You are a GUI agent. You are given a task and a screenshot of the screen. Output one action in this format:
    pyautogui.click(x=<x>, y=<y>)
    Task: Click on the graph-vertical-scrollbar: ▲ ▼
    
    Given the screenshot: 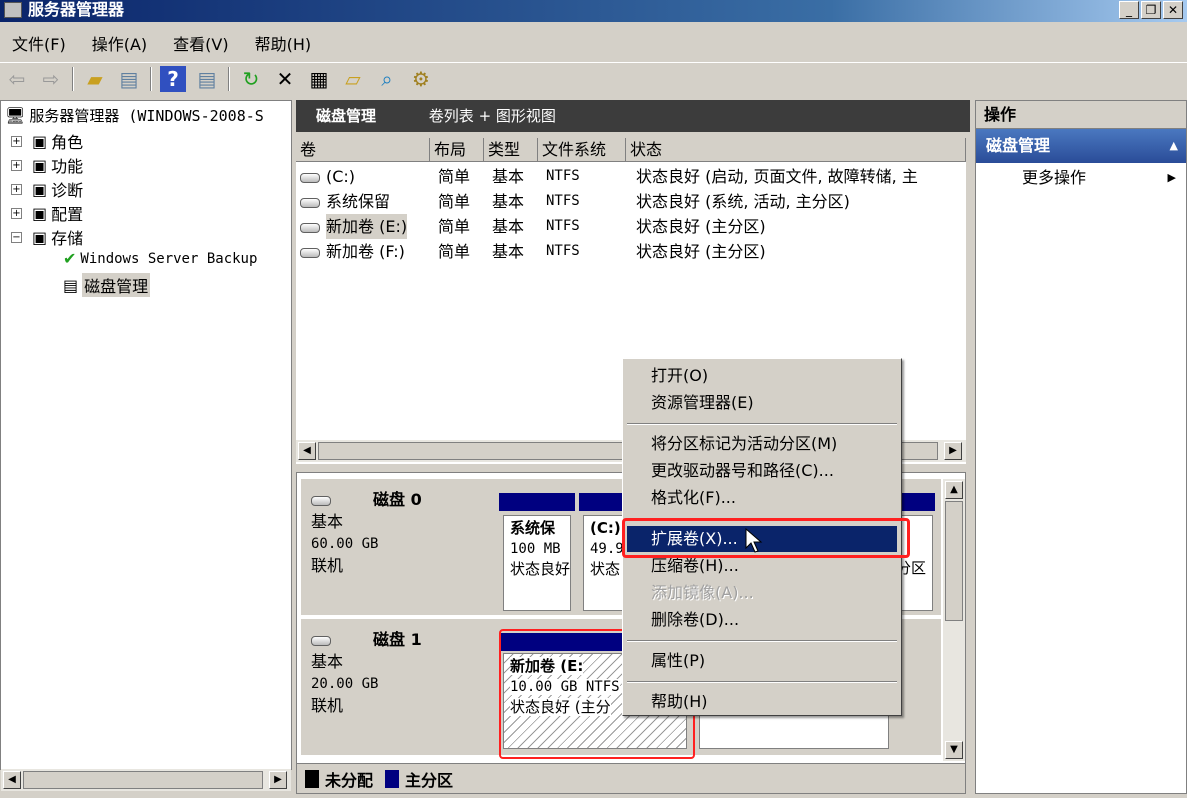 What is the action you would take?
    pyautogui.click(x=954, y=620)
    